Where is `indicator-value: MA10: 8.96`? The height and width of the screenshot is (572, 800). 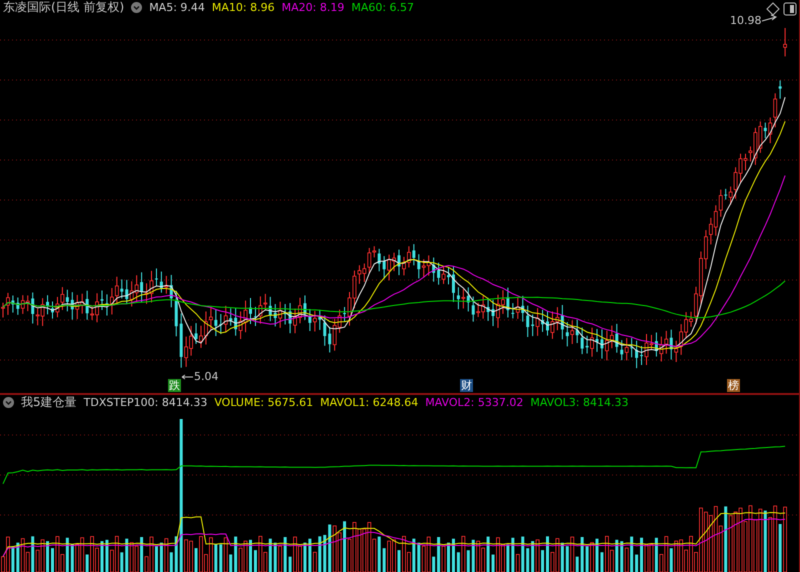 indicator-value: MA10: 8.96 is located at coordinates (243, 7).